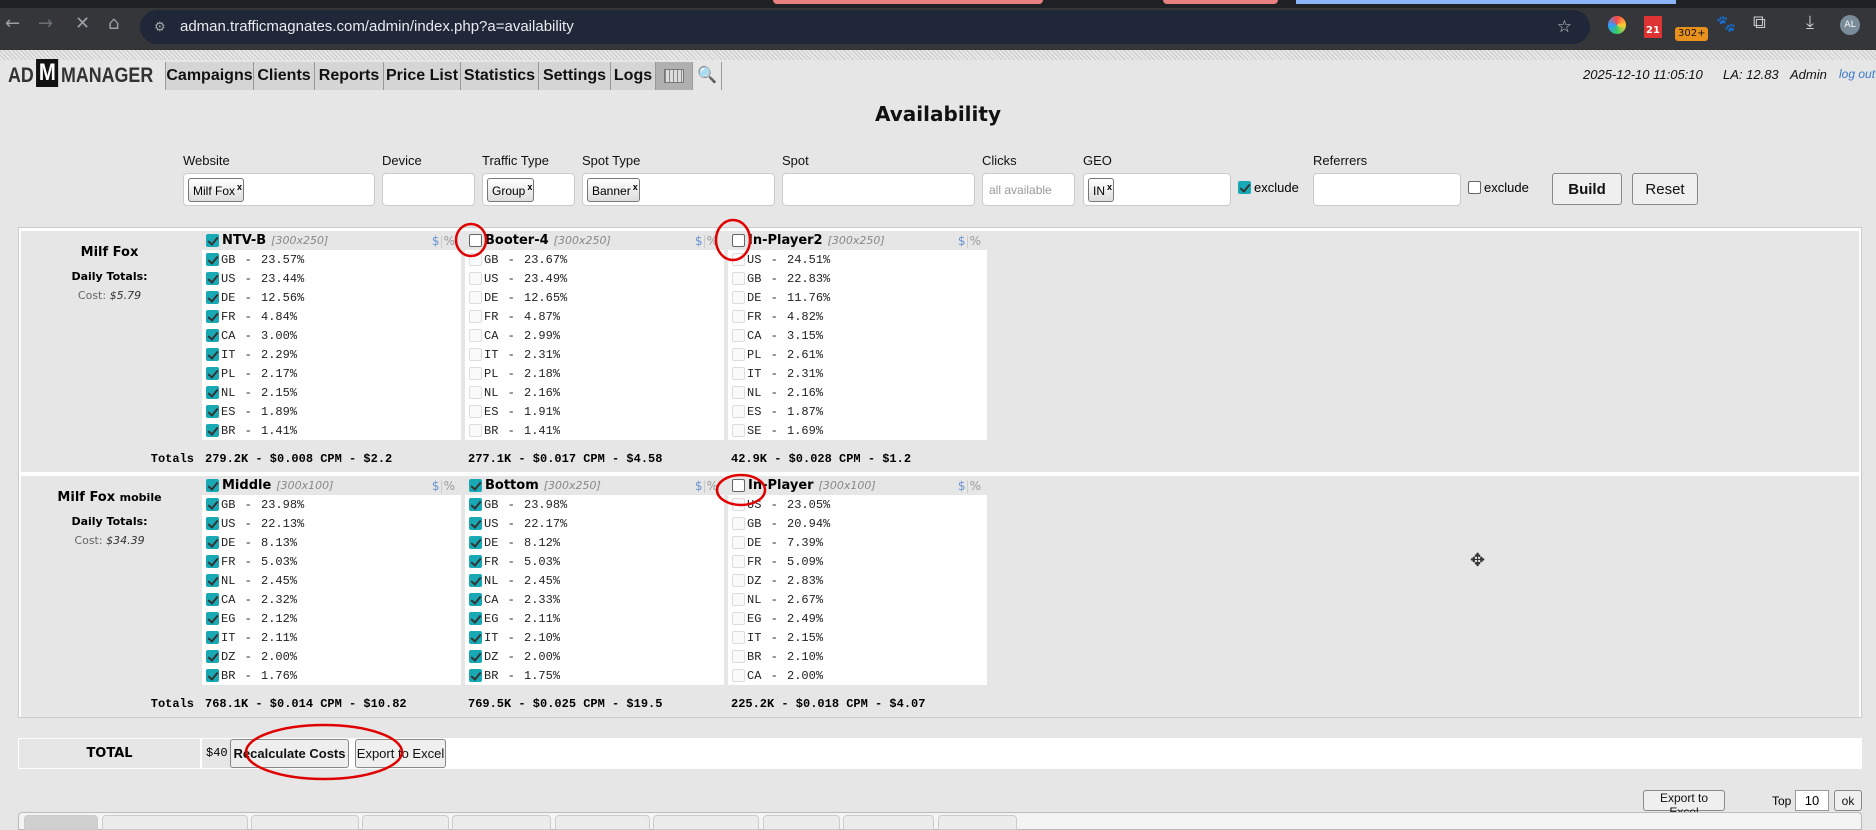 The image size is (1876, 830). What do you see at coordinates (1812, 800) in the screenshot?
I see `top-count-input` at bounding box center [1812, 800].